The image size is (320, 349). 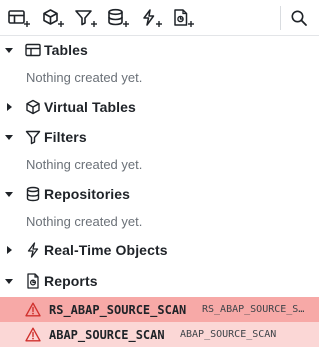 I want to click on section-label: Filters, so click(x=65, y=137).